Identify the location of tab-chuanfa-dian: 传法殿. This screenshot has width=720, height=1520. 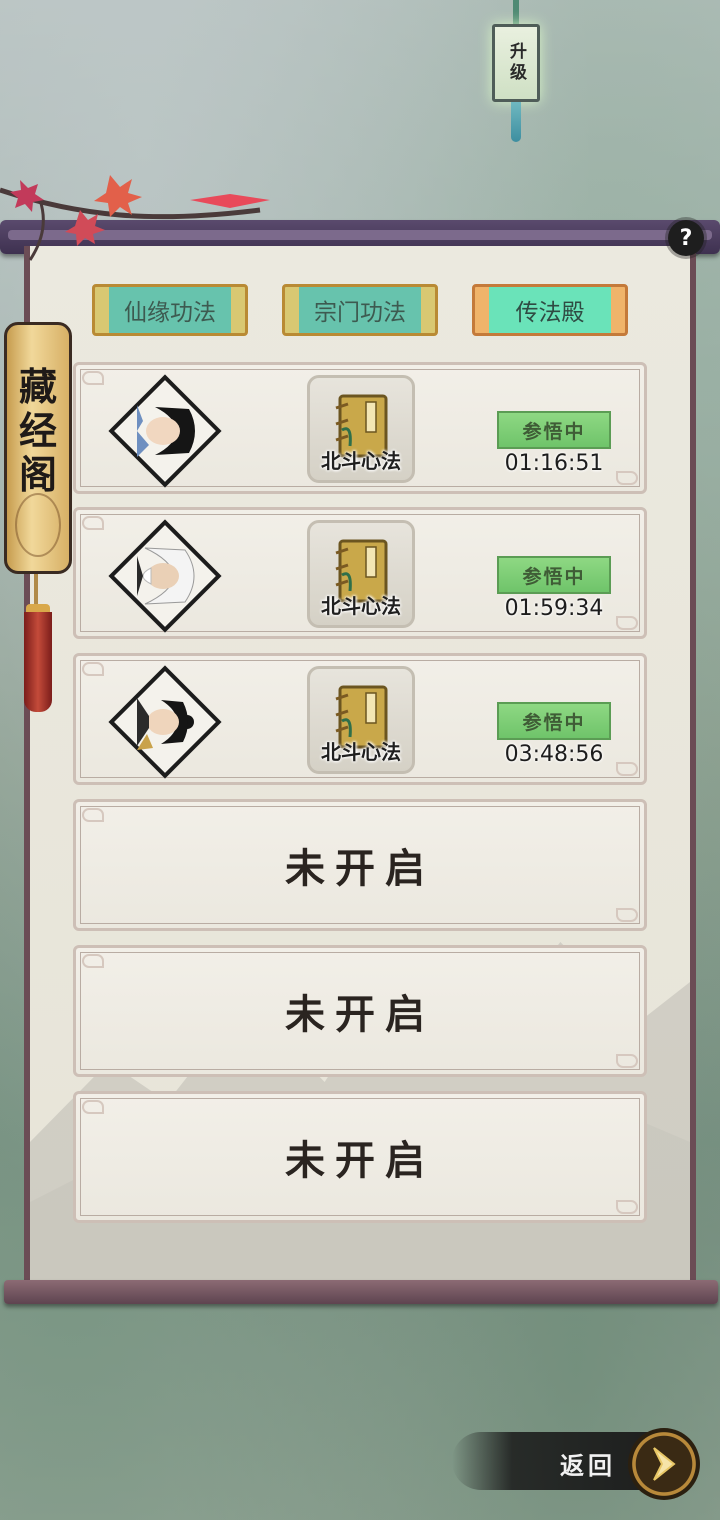
(550, 310).